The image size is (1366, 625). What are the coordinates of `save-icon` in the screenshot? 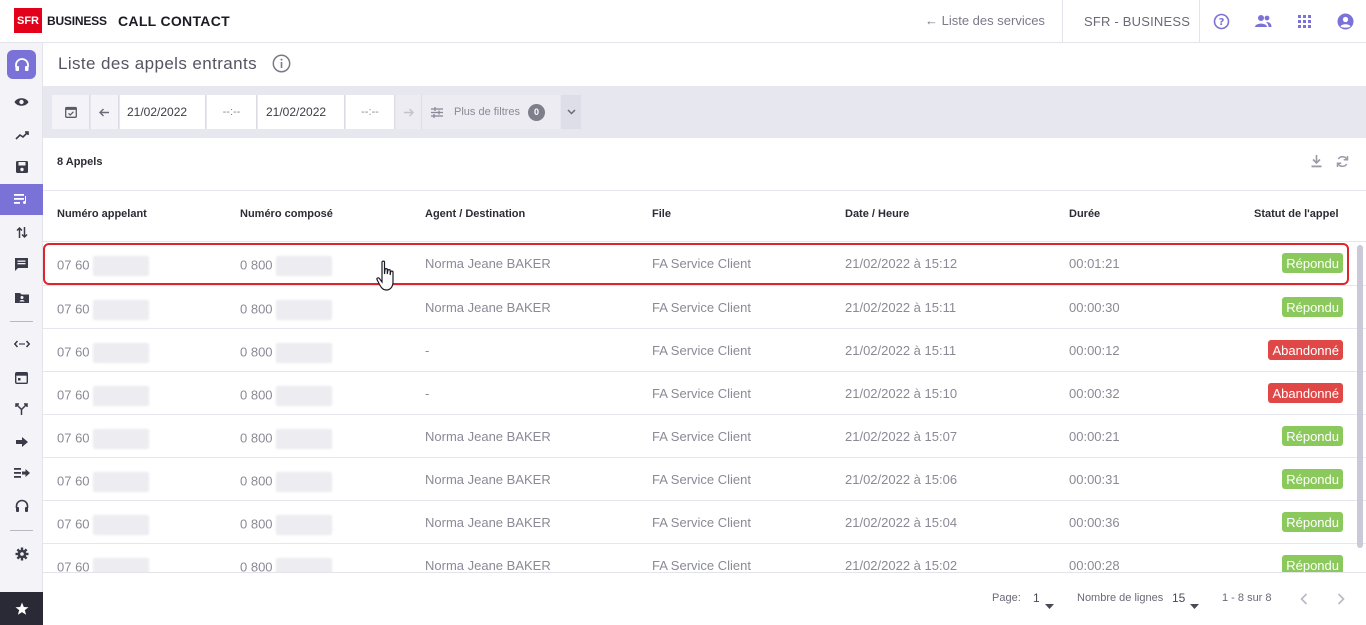 It's located at (21, 167).